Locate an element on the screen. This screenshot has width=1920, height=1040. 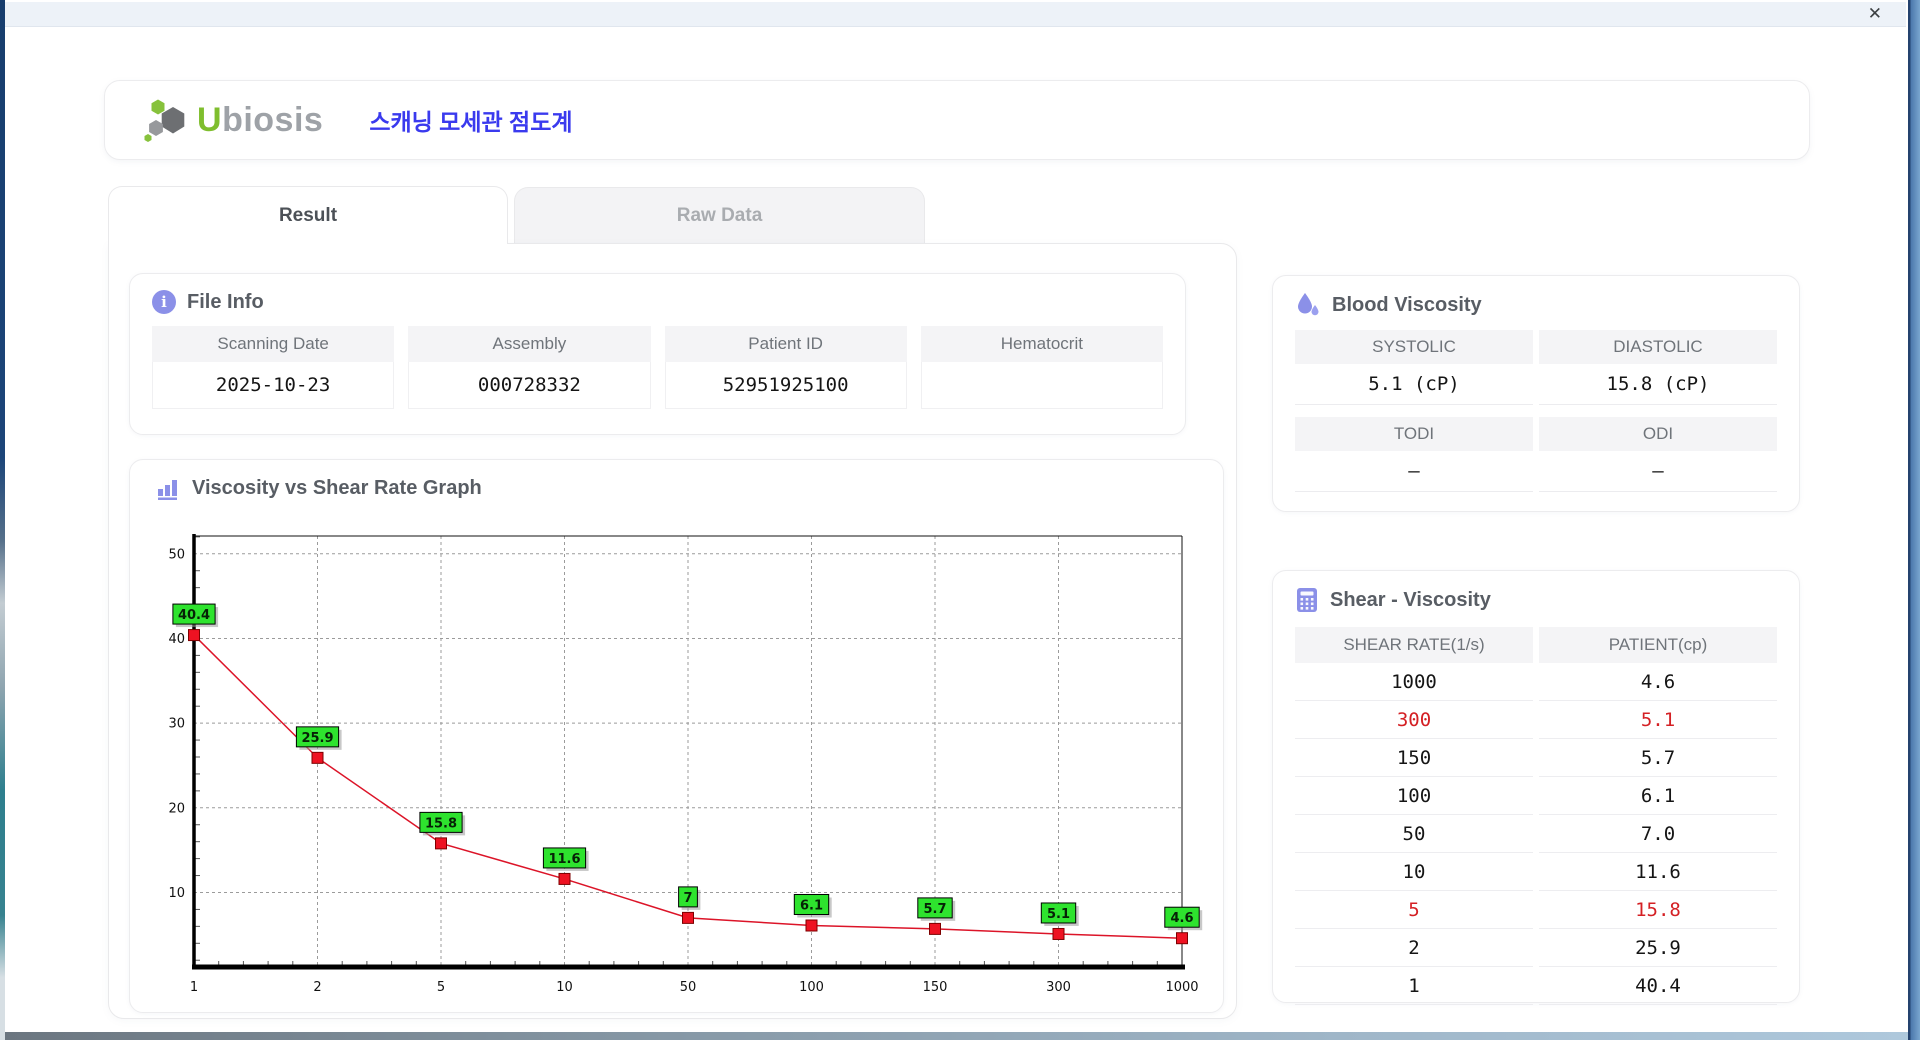
logo-wordmark: Ubiosis is located at coordinates (260, 120).